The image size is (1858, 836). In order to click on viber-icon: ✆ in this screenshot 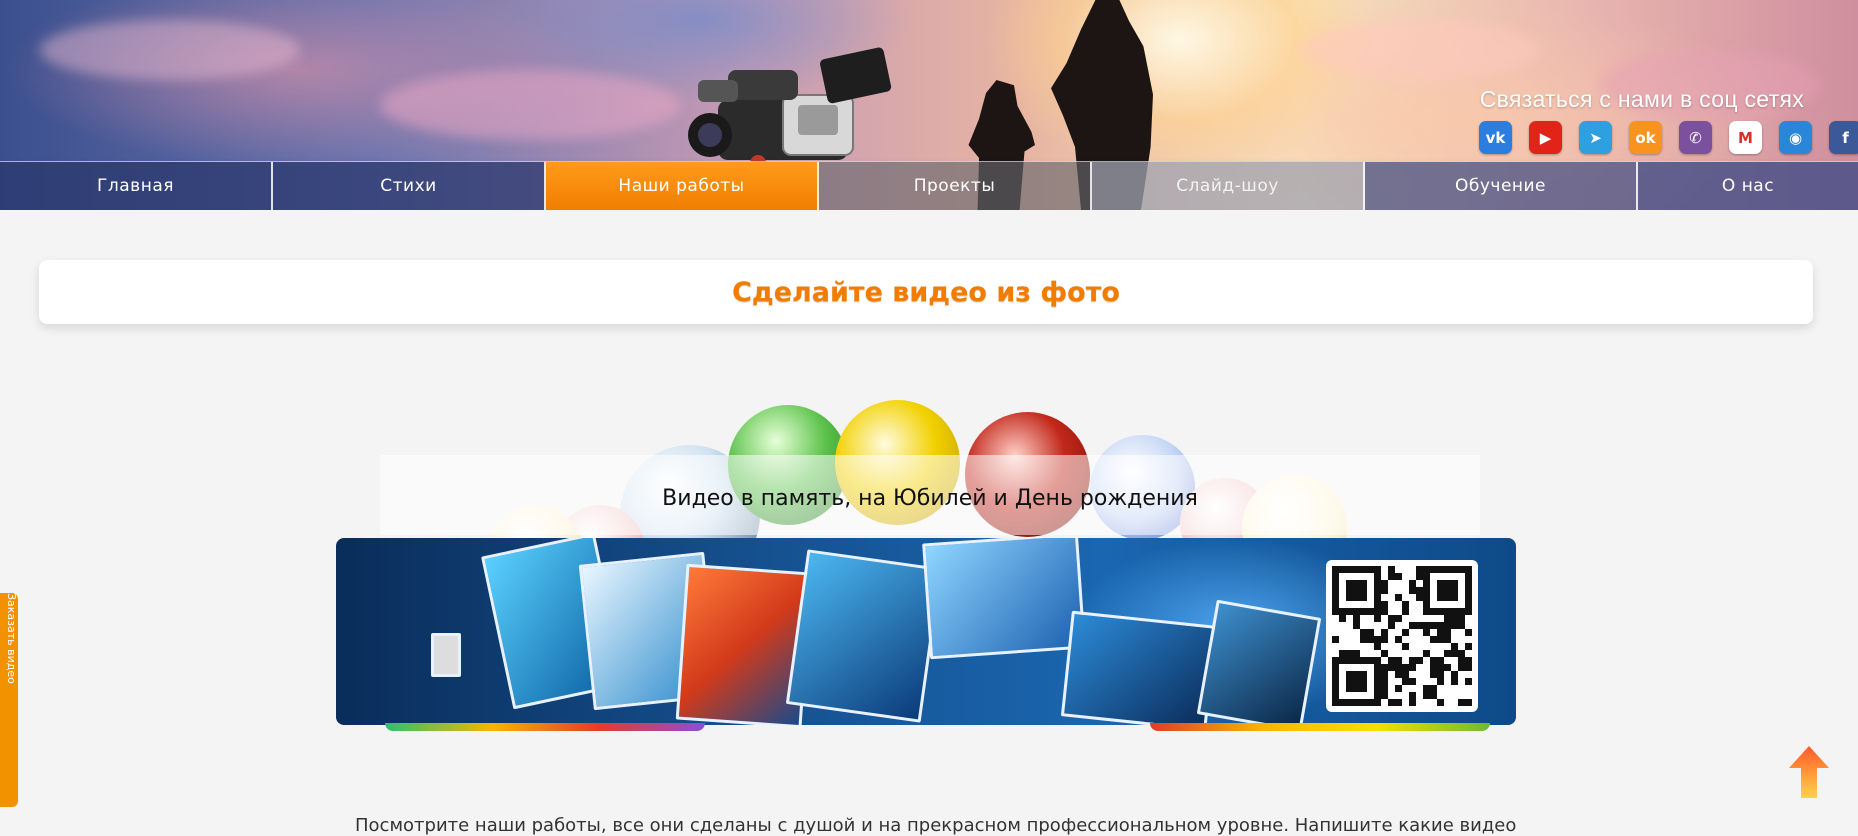, I will do `click(1695, 137)`.